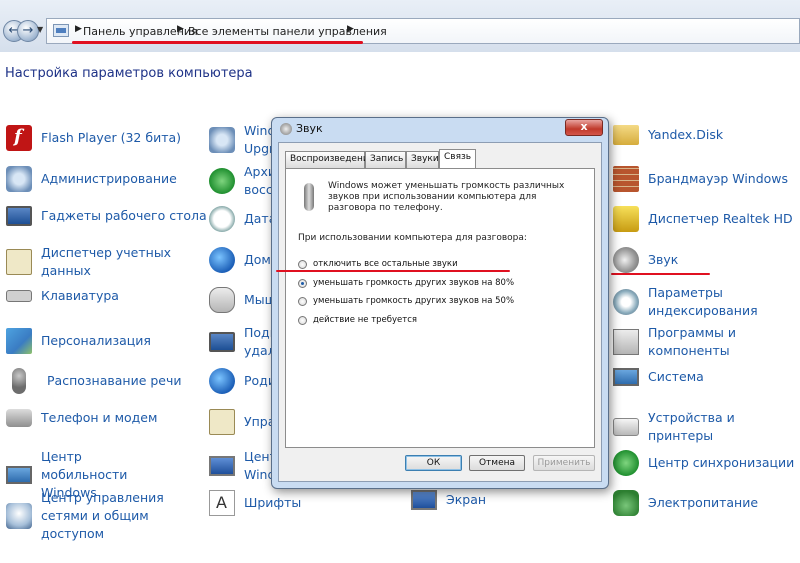 The height and width of the screenshot is (563, 800). I want to click on annotation-underline, so click(217, 42).